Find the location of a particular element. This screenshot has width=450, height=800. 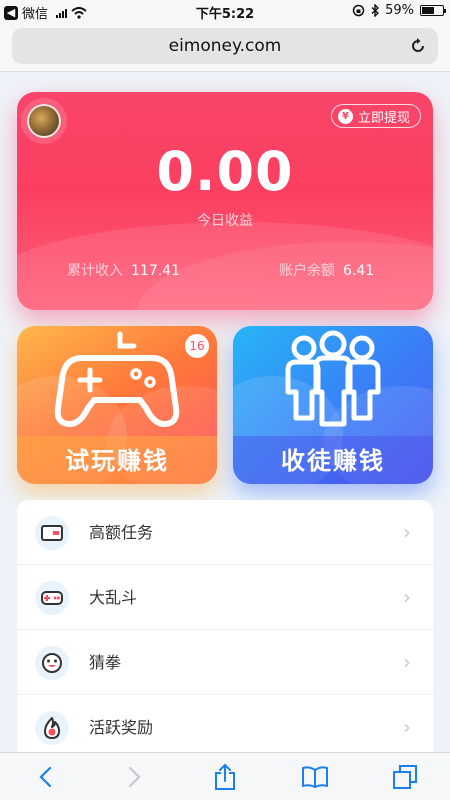

orientation-lock-icon is located at coordinates (358, 10).